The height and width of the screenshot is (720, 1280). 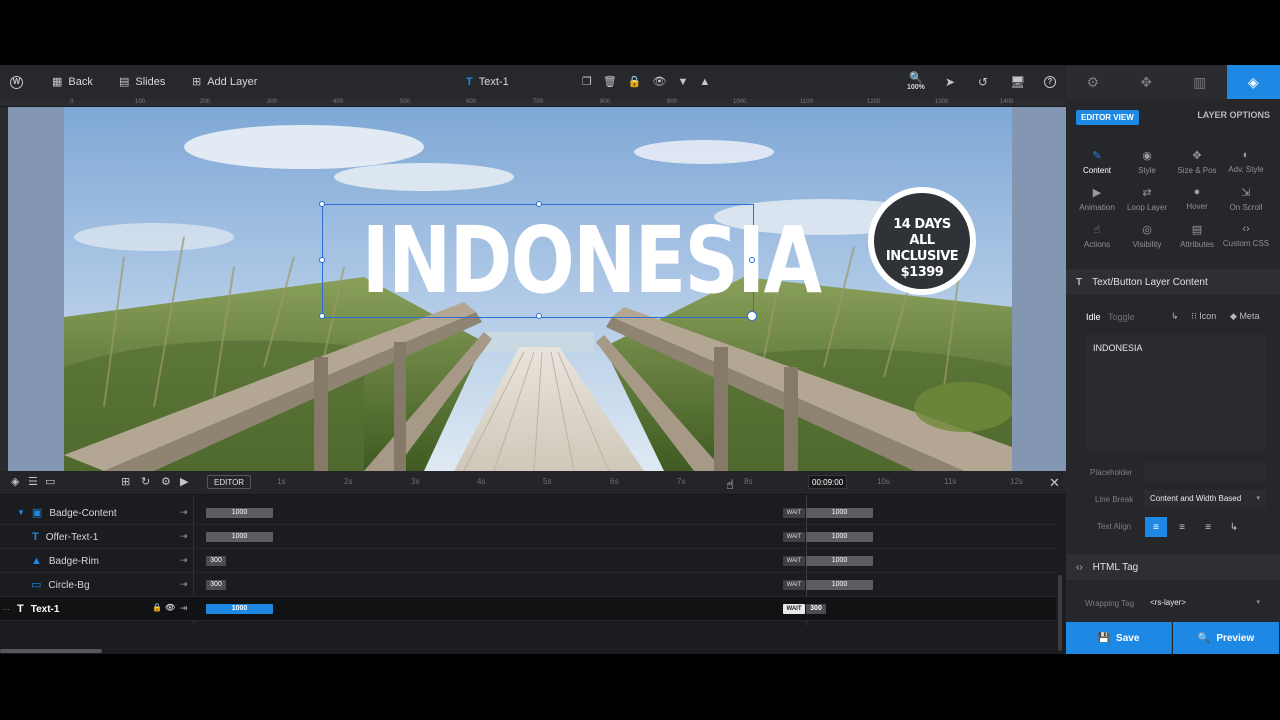 What do you see at coordinates (570, 261) in the screenshot?
I see `selected-text-layer: INDONESIA` at bounding box center [570, 261].